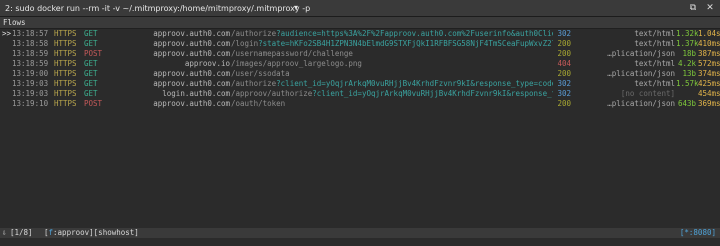 The height and width of the screenshot is (246, 720). I want to click on focus-marker: >>, so click(7, 33).